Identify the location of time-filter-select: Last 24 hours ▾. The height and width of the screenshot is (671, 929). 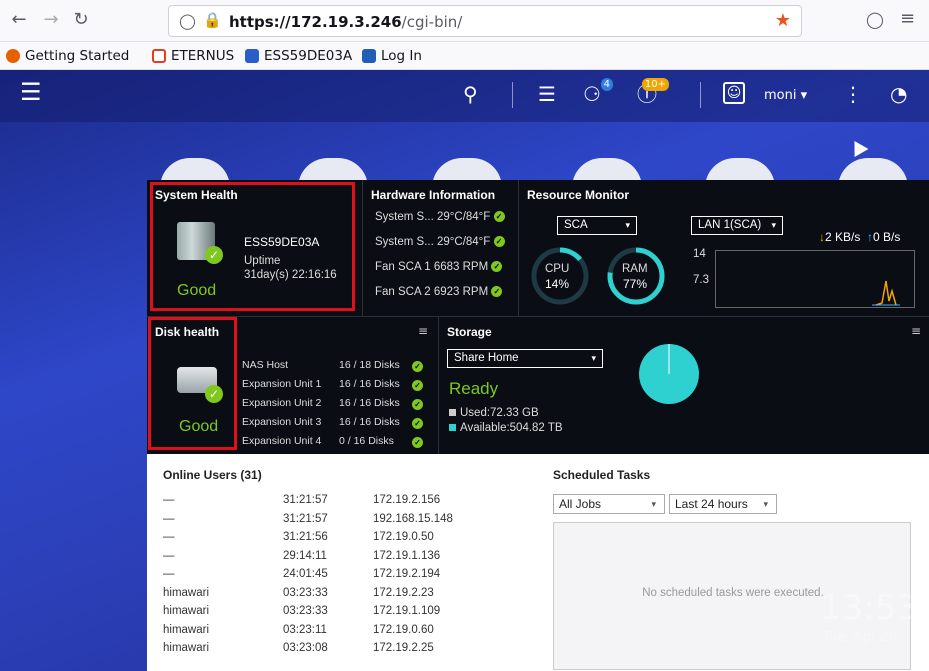
(723, 504).